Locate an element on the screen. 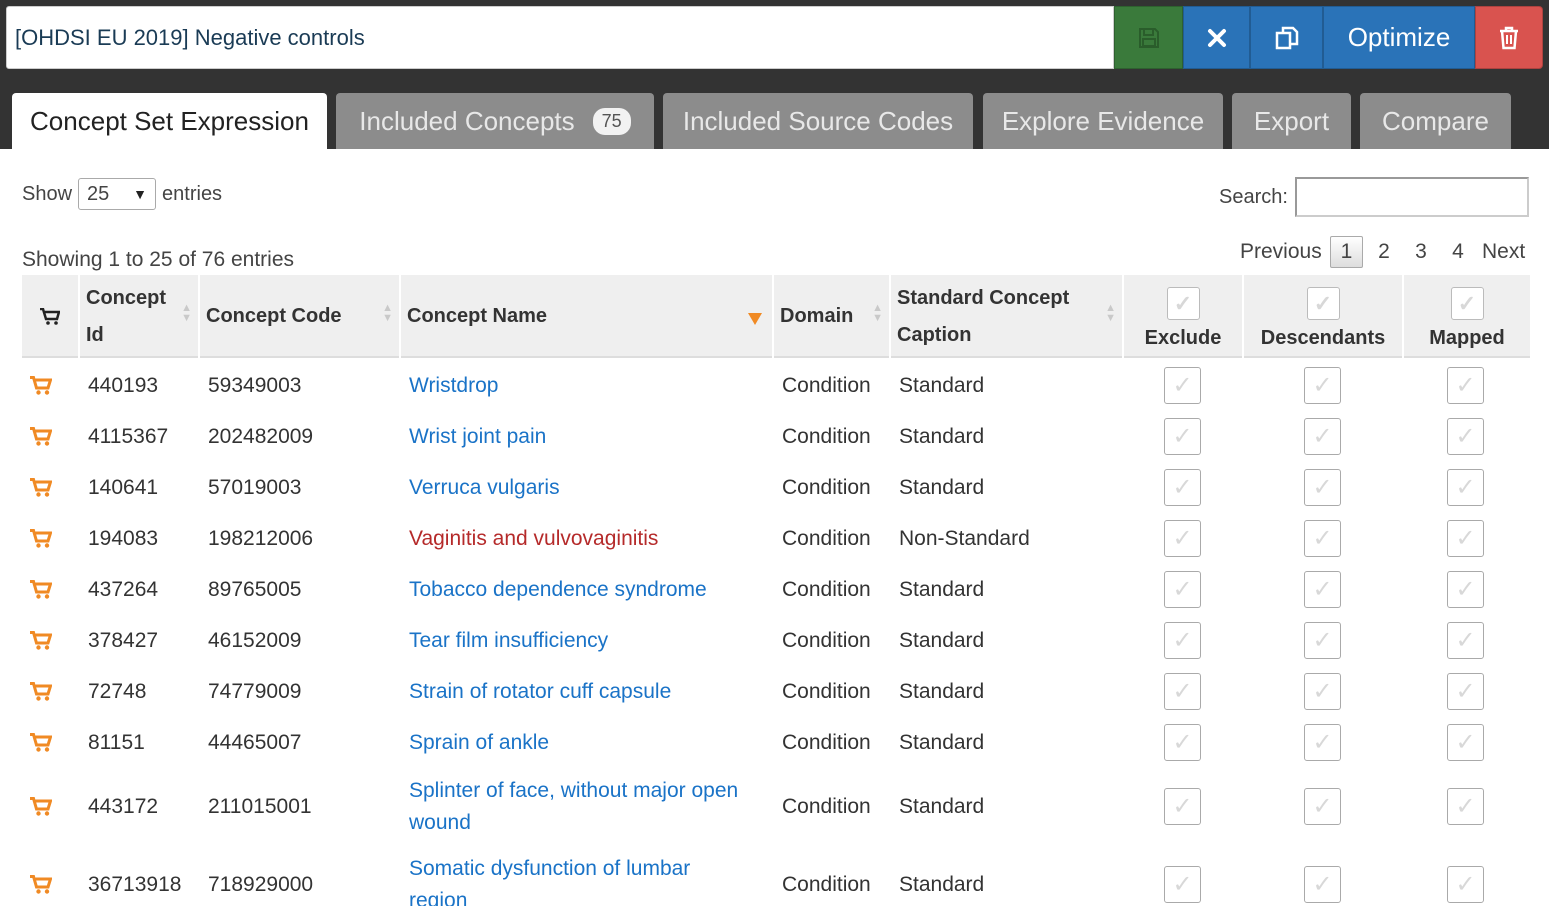  select-all-exclude-checkbox: ✓ is located at coordinates (1183, 303).